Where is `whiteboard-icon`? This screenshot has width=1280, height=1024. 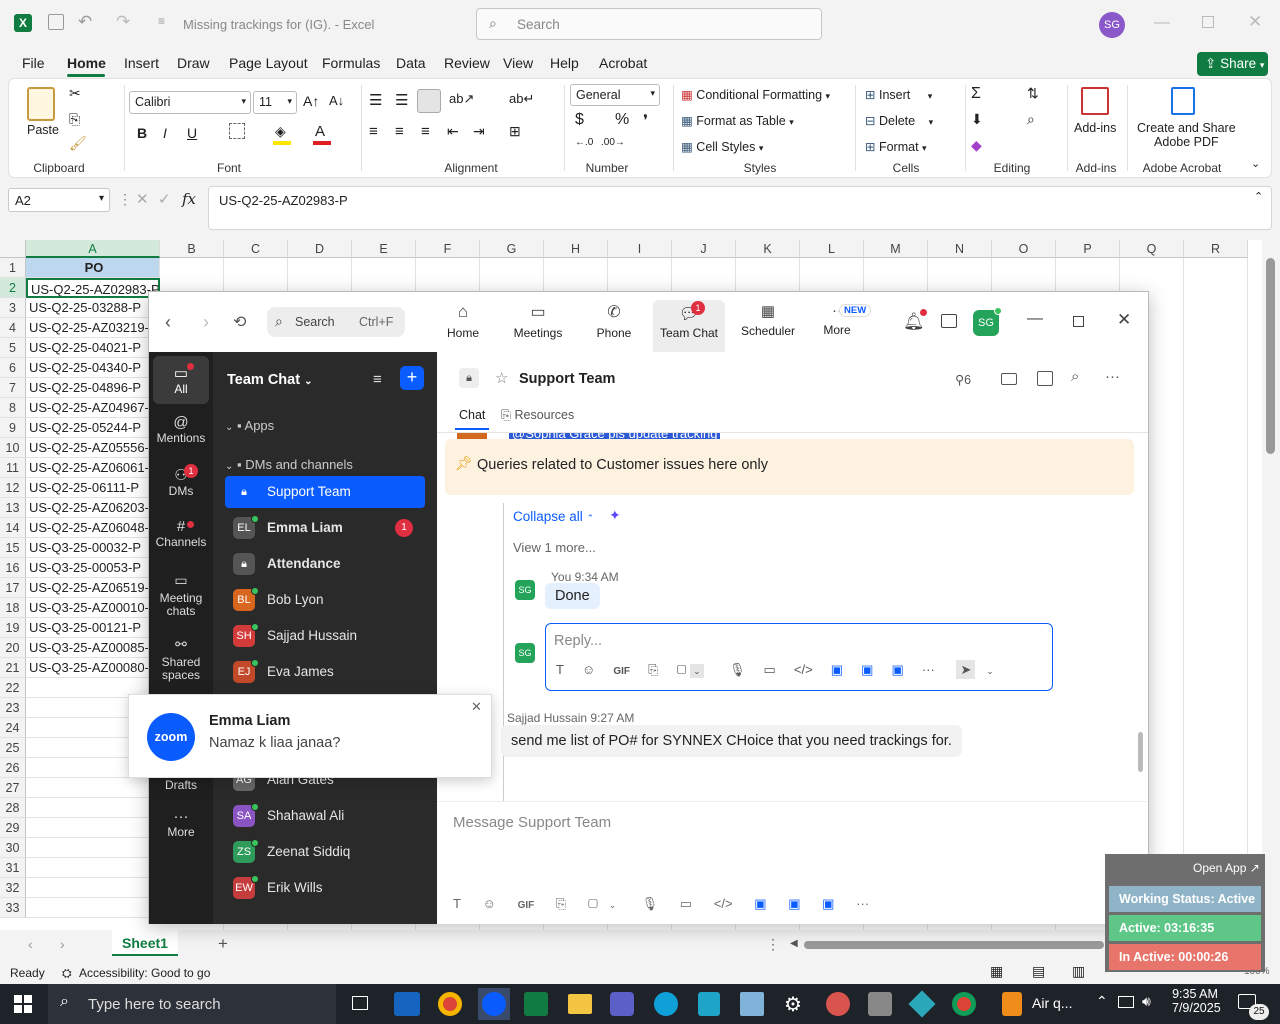
whiteboard-icon is located at coordinates (949, 321).